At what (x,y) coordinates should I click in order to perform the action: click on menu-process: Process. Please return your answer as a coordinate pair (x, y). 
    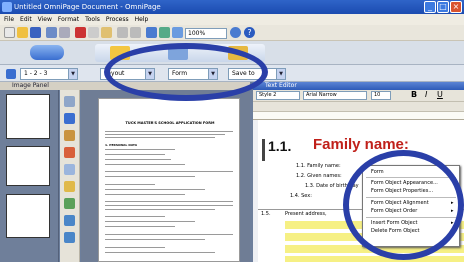
    Looking at the image, I should click on (117, 19).